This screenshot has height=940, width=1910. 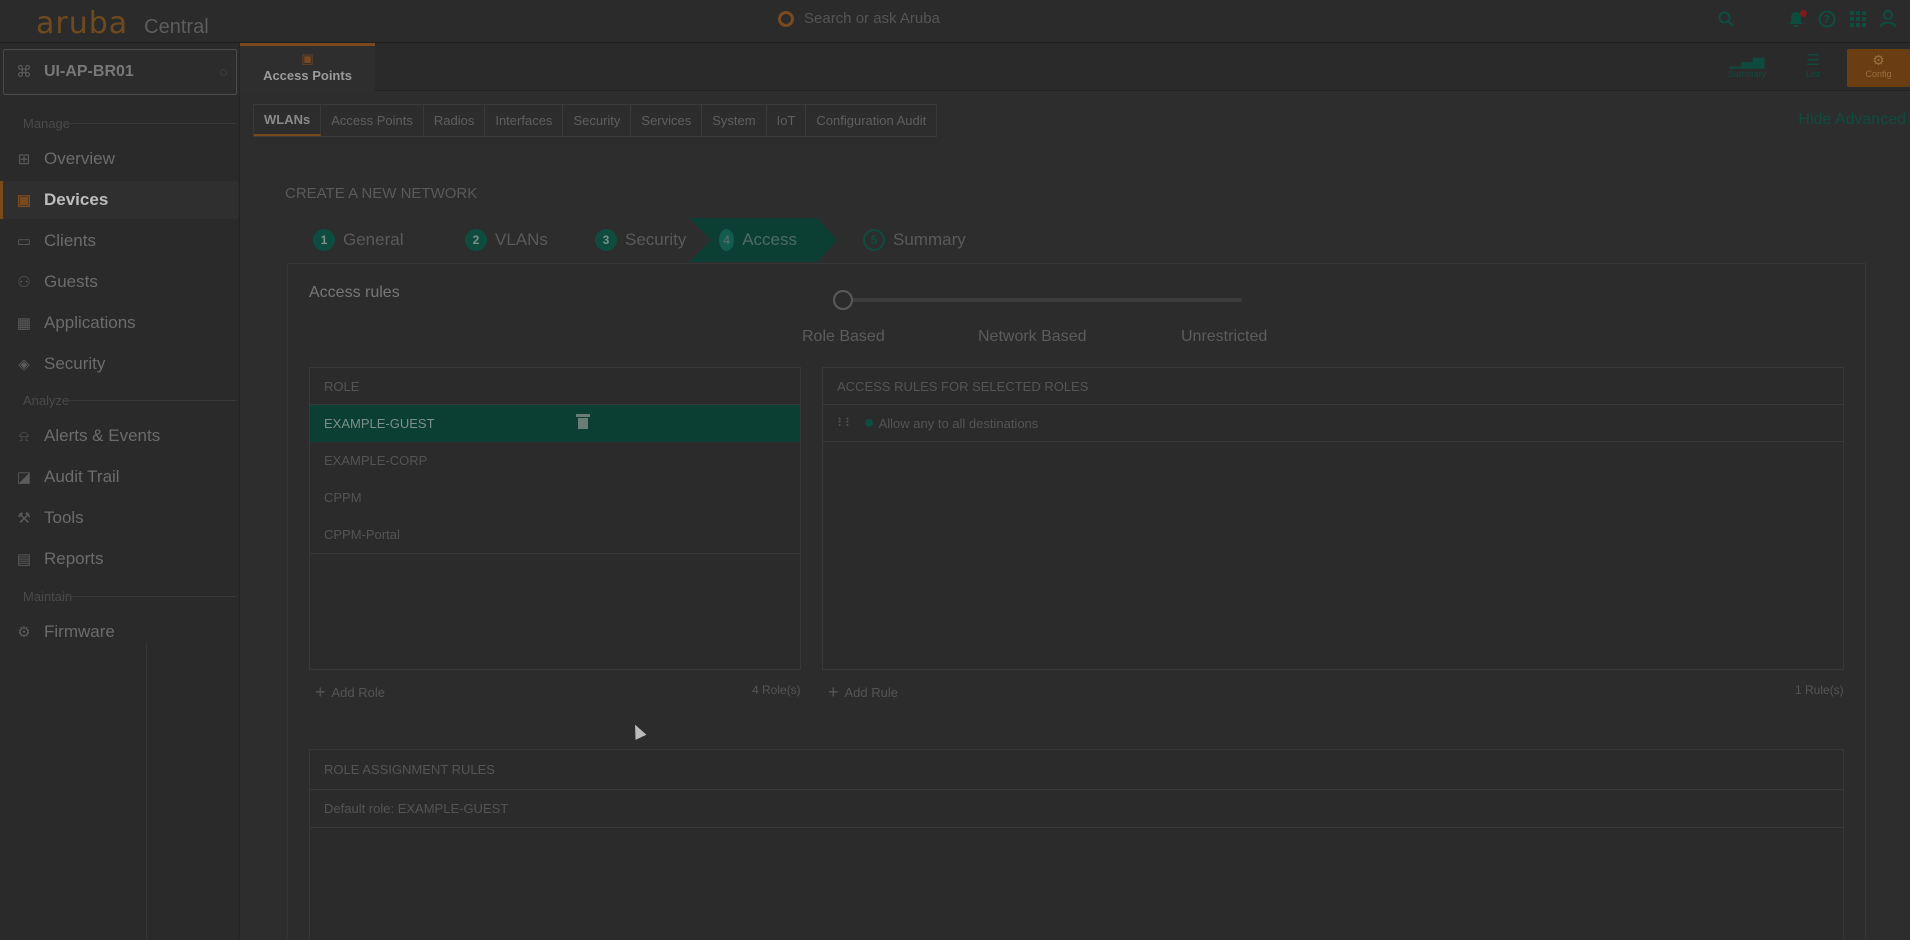 What do you see at coordinates (46, 400) in the screenshot?
I see `section-analyze: Analyze` at bounding box center [46, 400].